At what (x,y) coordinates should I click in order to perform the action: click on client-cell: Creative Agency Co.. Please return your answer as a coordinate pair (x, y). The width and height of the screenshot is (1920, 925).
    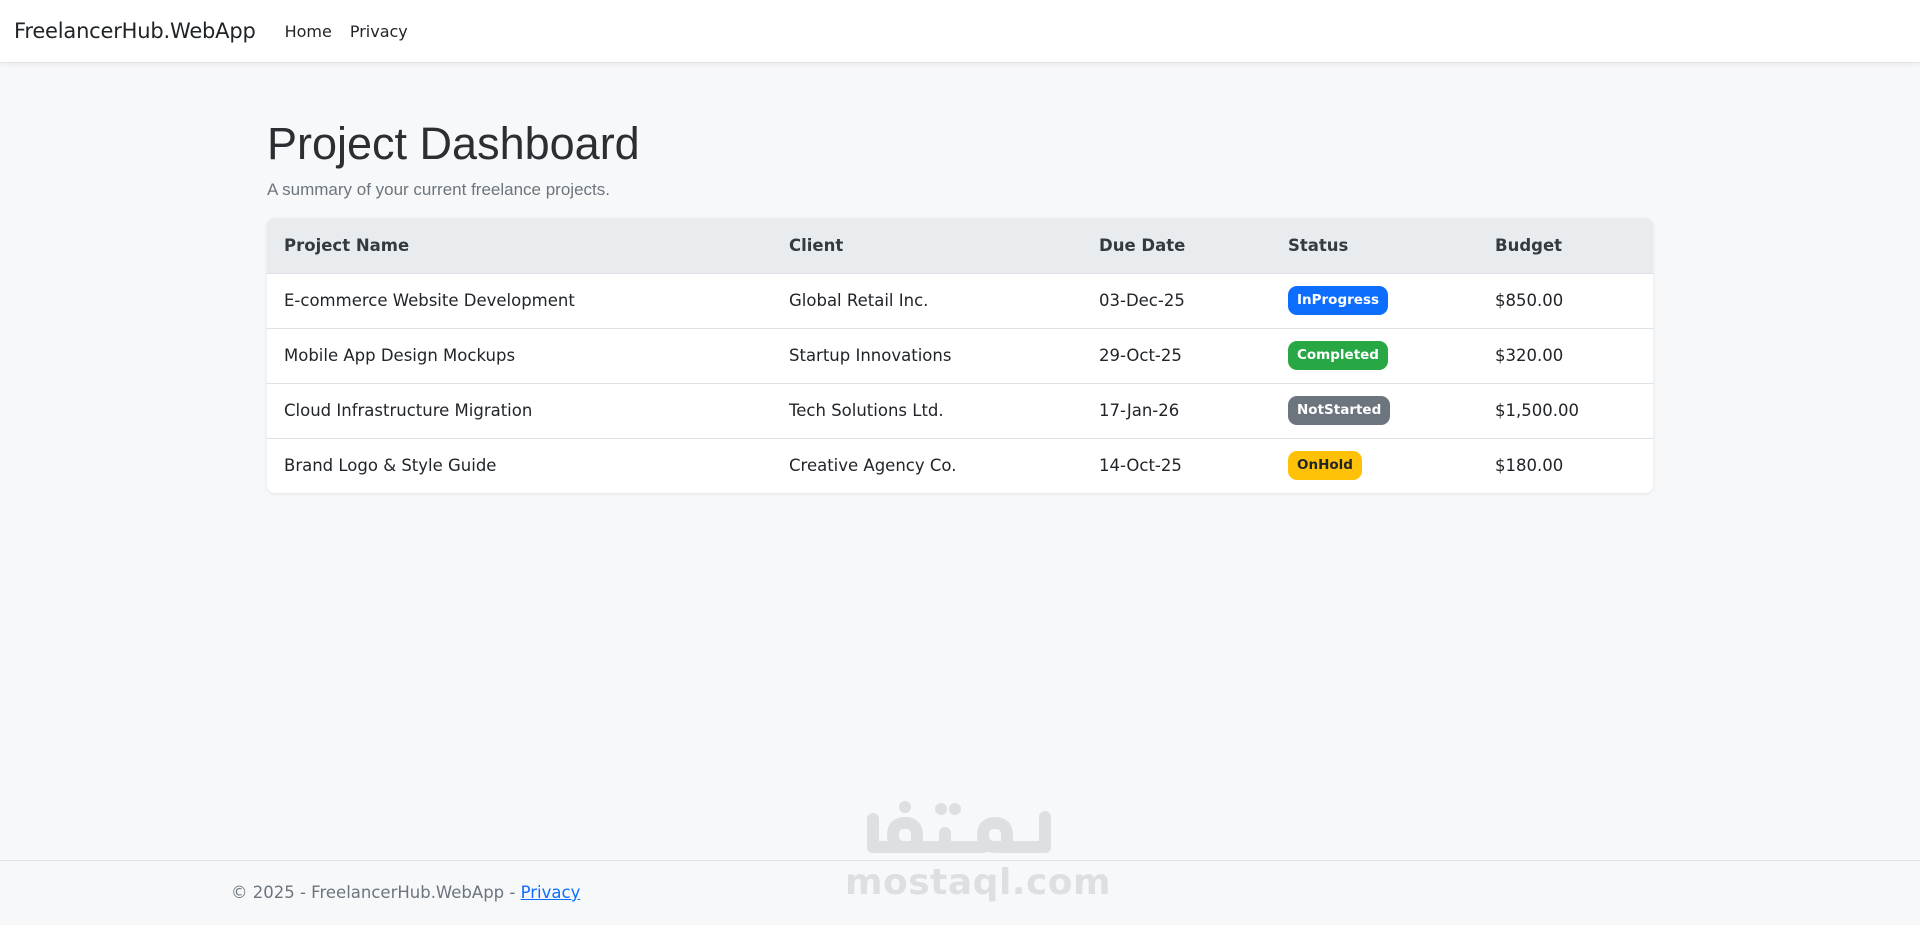
    Looking at the image, I should click on (927, 465).